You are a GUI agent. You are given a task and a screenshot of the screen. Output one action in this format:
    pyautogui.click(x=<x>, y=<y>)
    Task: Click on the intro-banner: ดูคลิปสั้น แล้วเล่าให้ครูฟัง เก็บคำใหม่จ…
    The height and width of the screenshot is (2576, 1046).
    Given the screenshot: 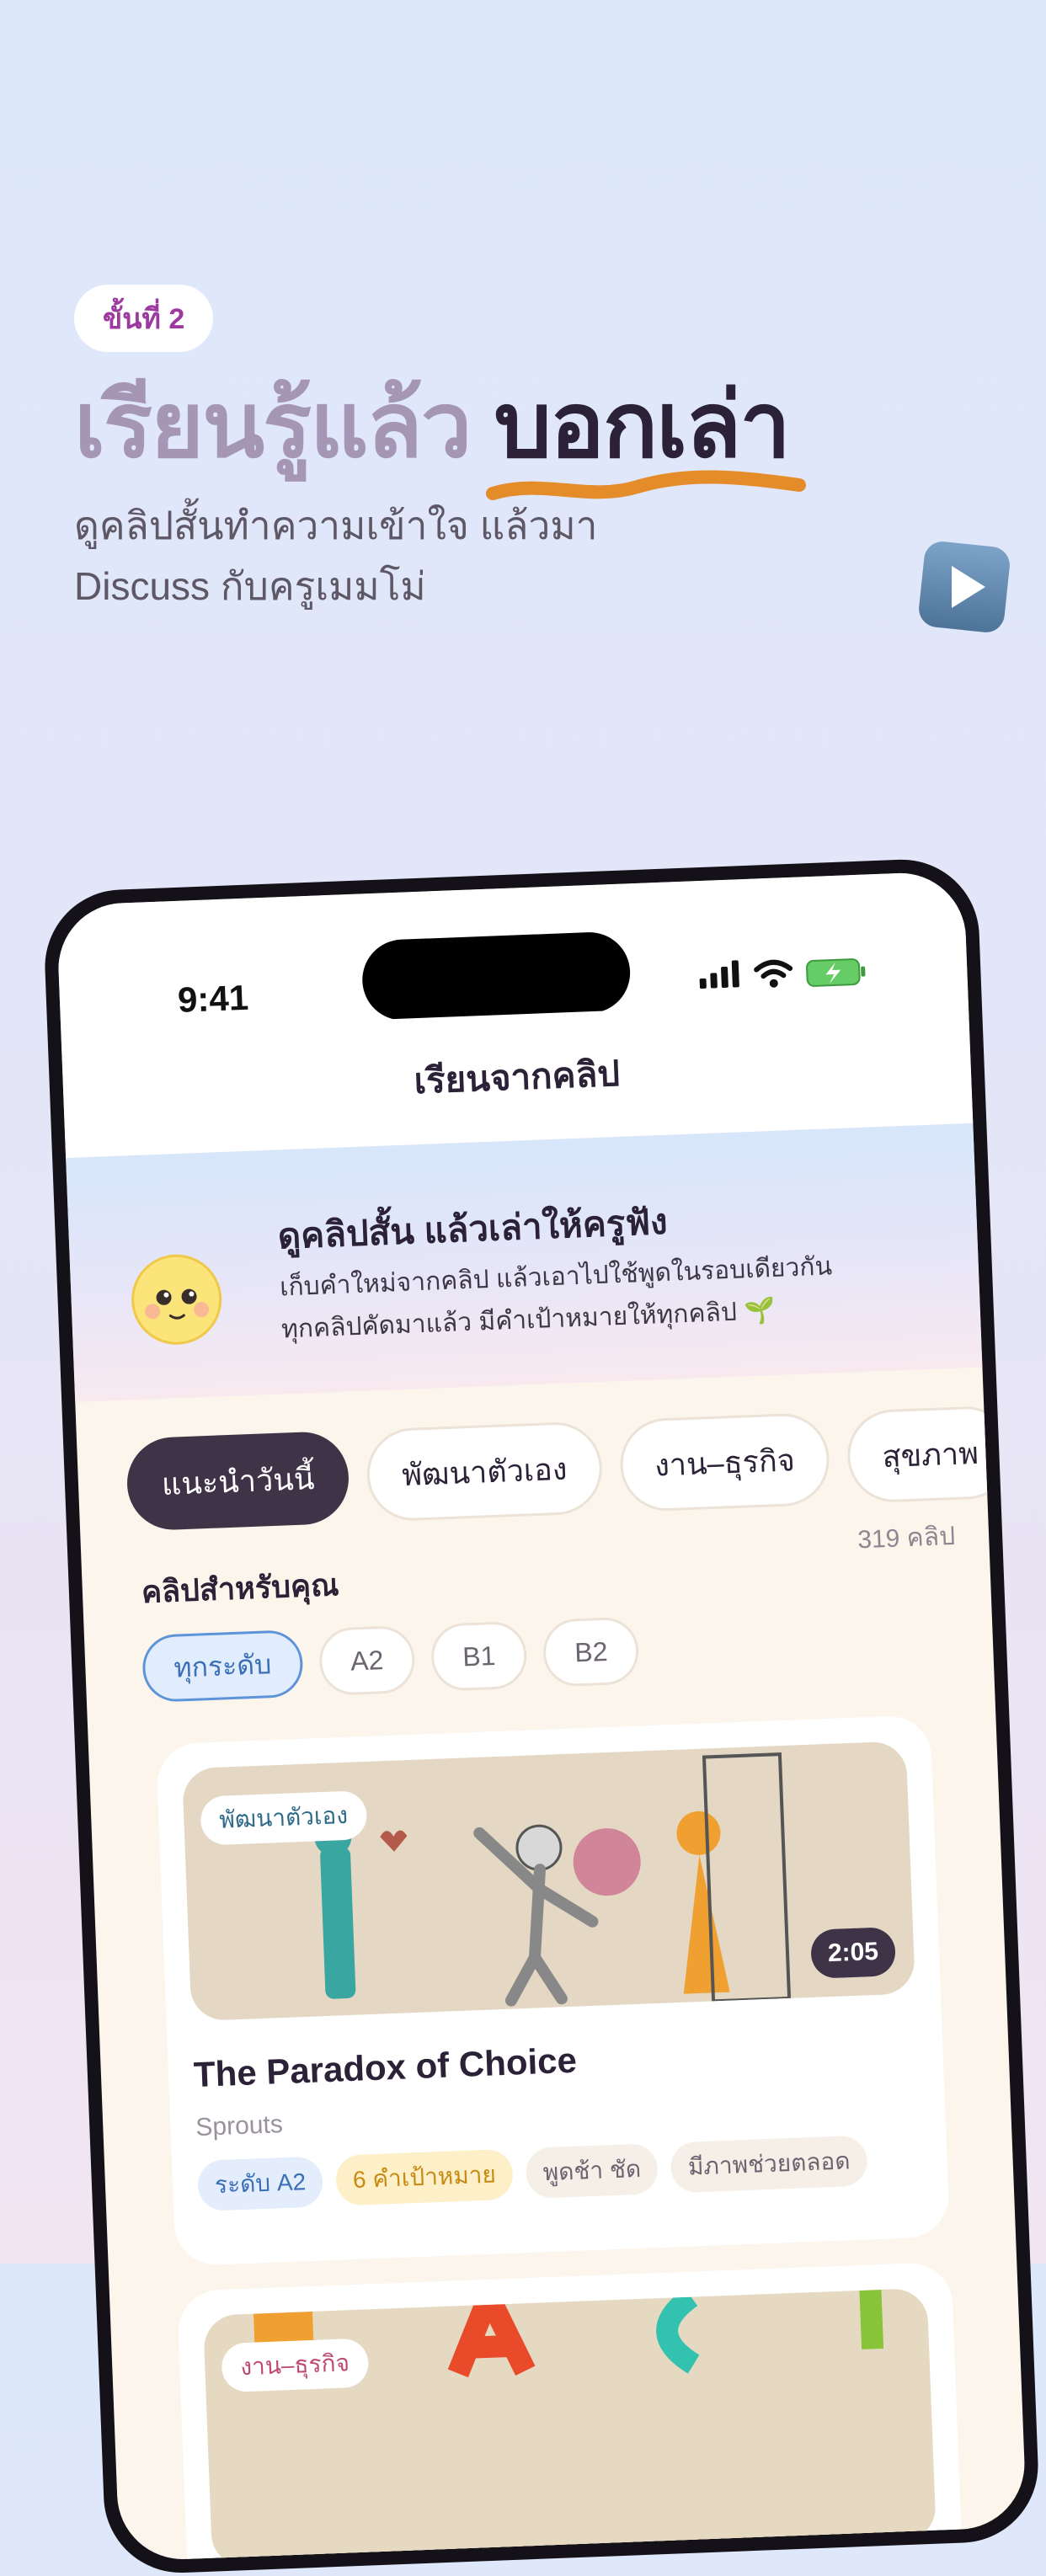 What is the action you would take?
    pyautogui.click(x=524, y=1262)
    